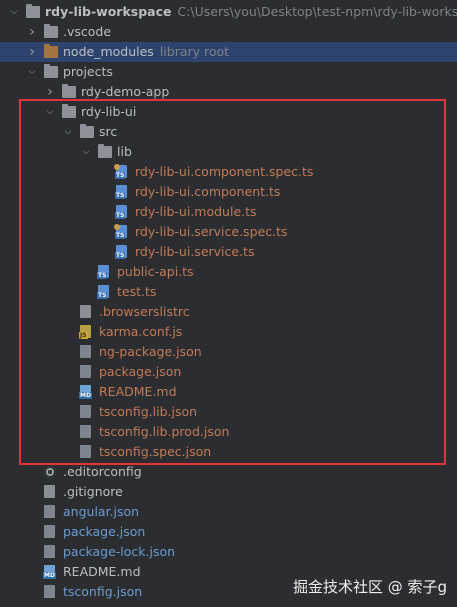  What do you see at coordinates (228, 352) in the screenshot?
I see `tree-file-row: ng-package.json` at bounding box center [228, 352].